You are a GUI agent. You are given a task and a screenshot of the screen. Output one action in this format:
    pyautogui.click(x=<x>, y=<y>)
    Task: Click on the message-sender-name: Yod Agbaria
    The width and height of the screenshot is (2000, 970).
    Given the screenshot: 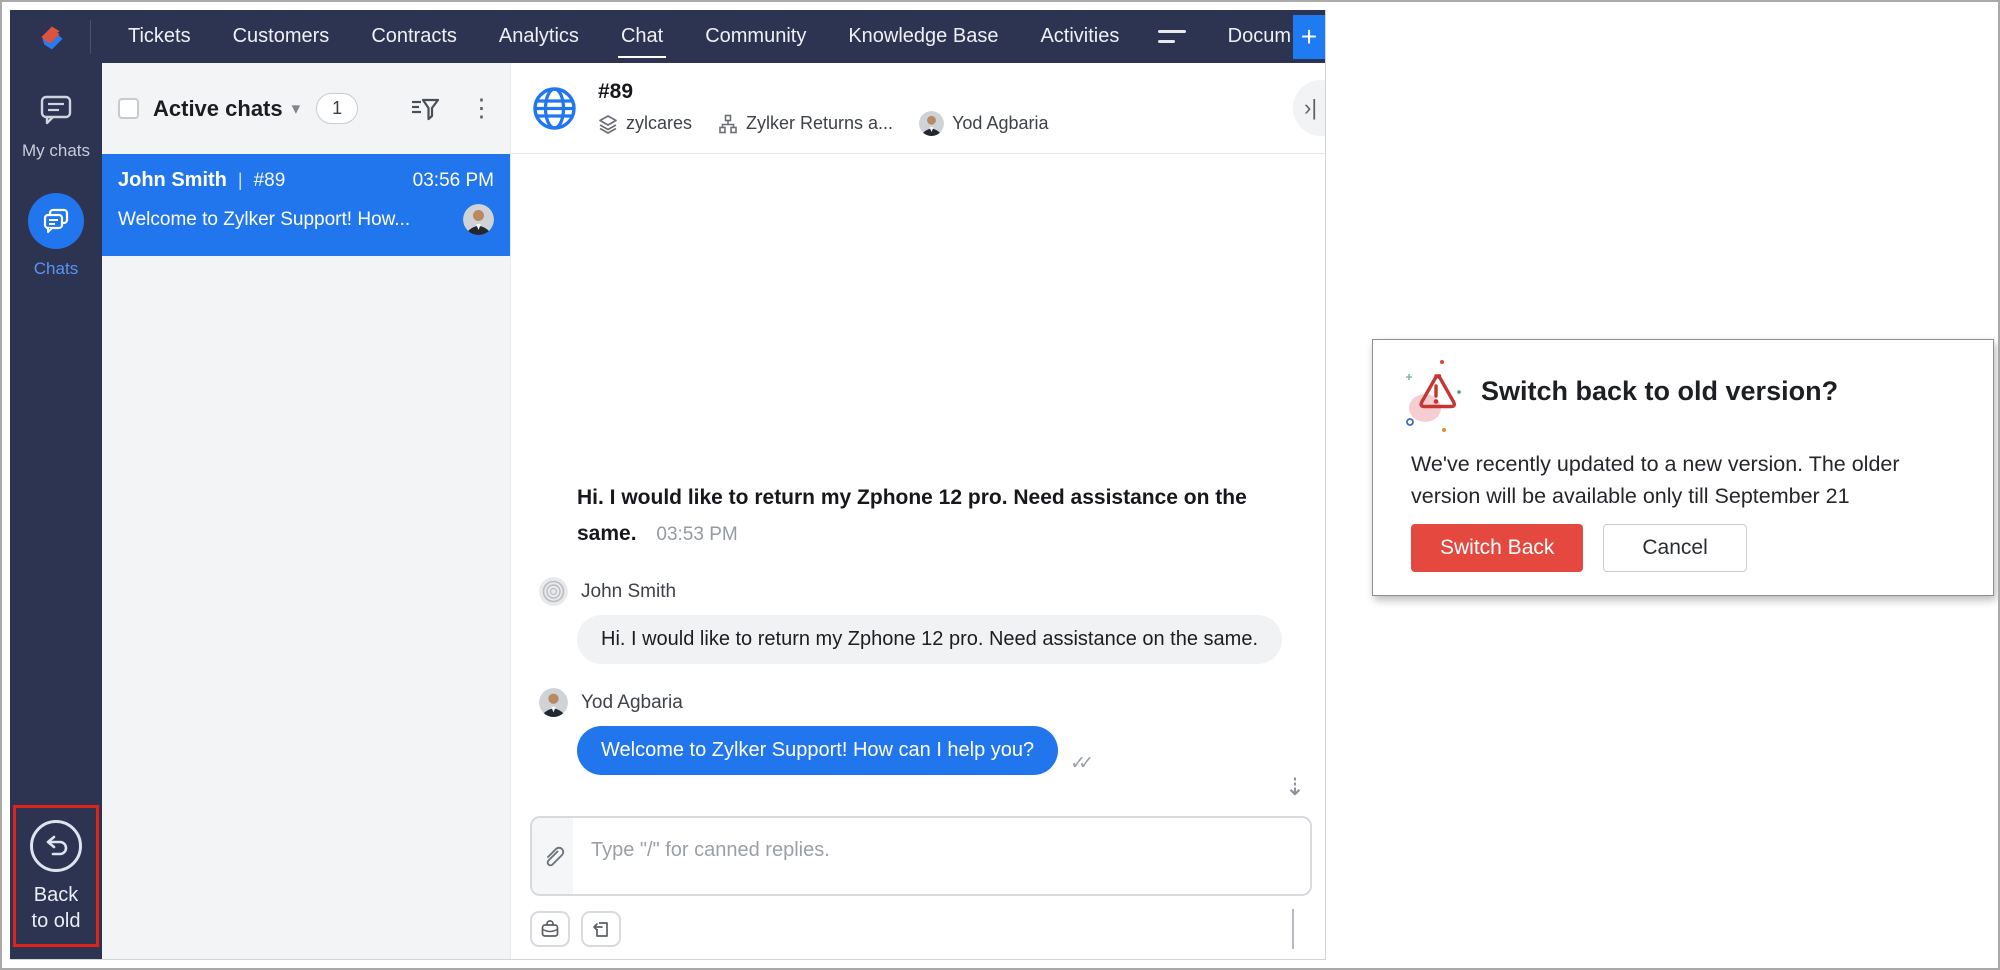 What is the action you would take?
    pyautogui.click(x=632, y=702)
    